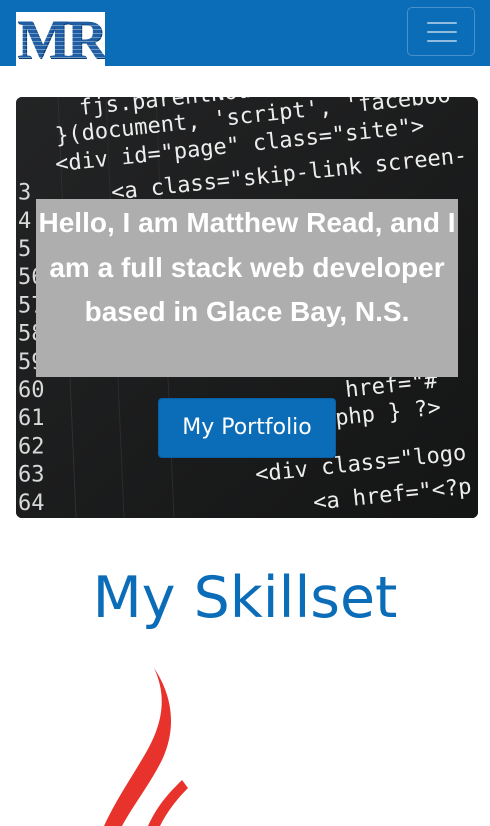 The width and height of the screenshot is (490, 826). I want to click on logo-text: MR, so click(61, 39).